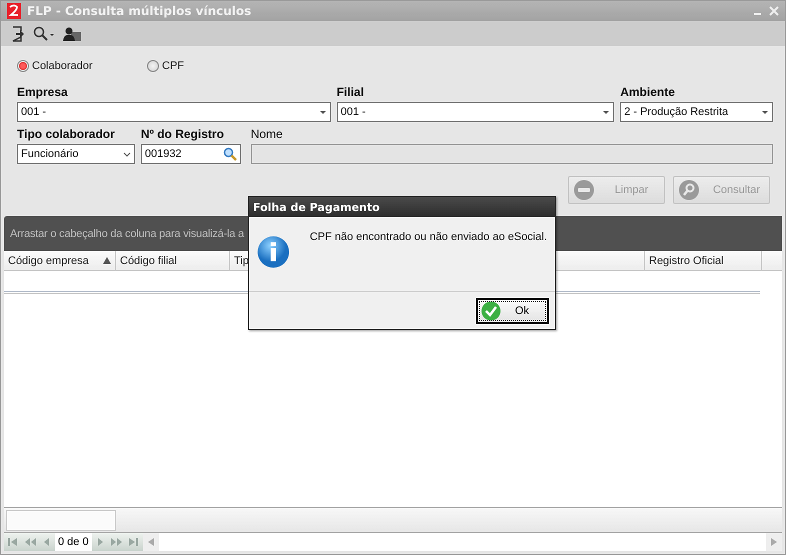  Describe the element at coordinates (584, 190) in the screenshot. I see `minus-circle-icon` at that location.